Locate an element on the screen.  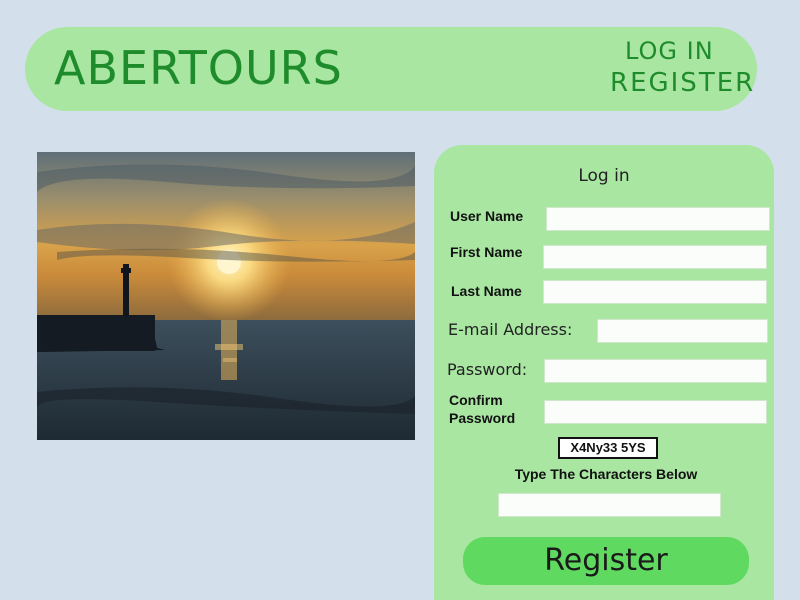
last-name-label: Last Name is located at coordinates (486, 291).